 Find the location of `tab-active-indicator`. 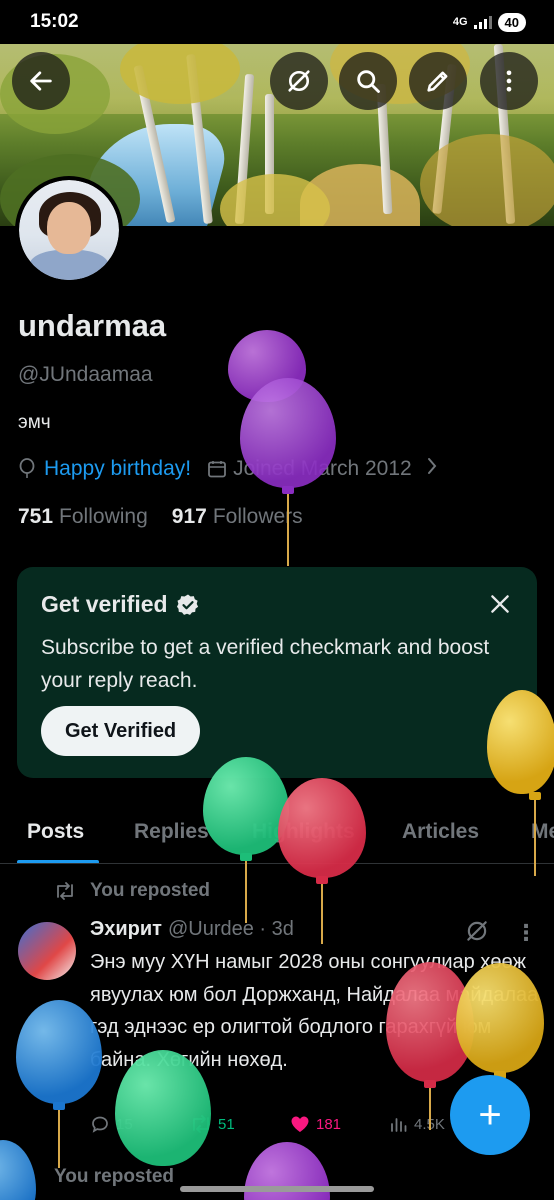

tab-active-indicator is located at coordinates (58, 861).